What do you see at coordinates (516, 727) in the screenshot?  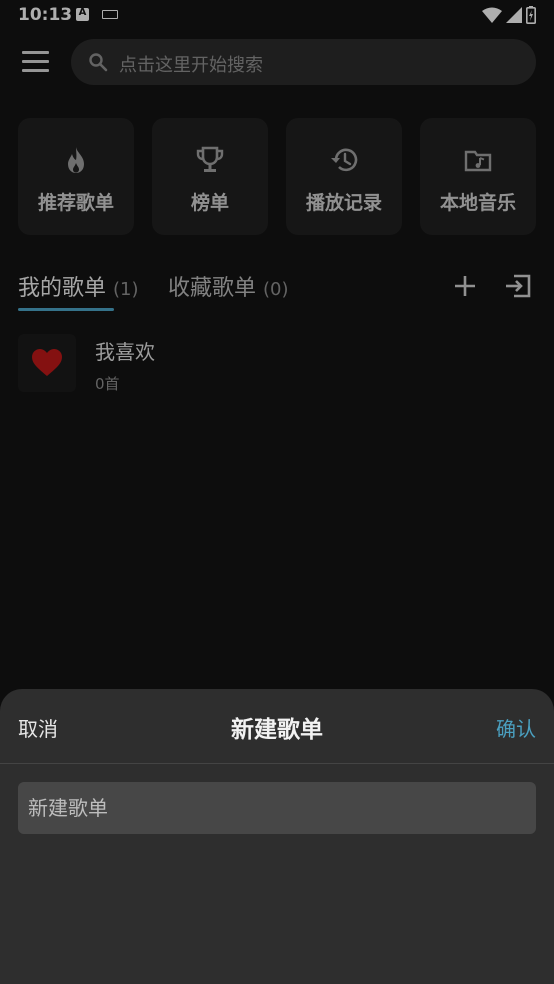 I see `confirm-button: 确认` at bounding box center [516, 727].